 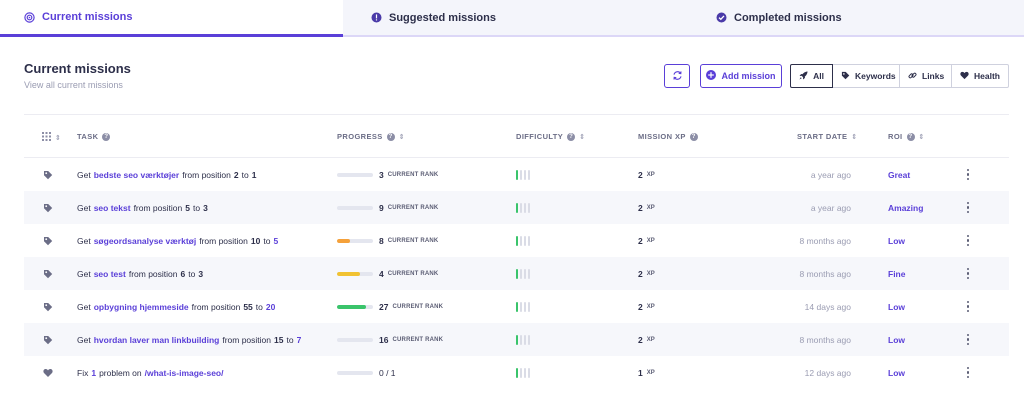 I want to click on add-mission-button: Add mission, so click(x=741, y=76).